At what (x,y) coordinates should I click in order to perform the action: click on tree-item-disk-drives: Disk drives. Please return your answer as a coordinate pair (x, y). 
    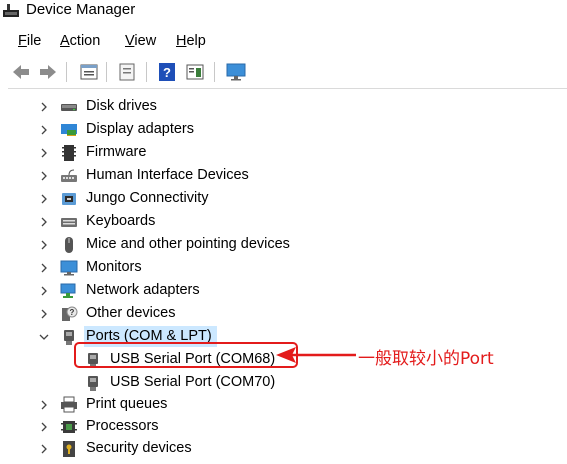
    Looking at the image, I should click on (190, 107).